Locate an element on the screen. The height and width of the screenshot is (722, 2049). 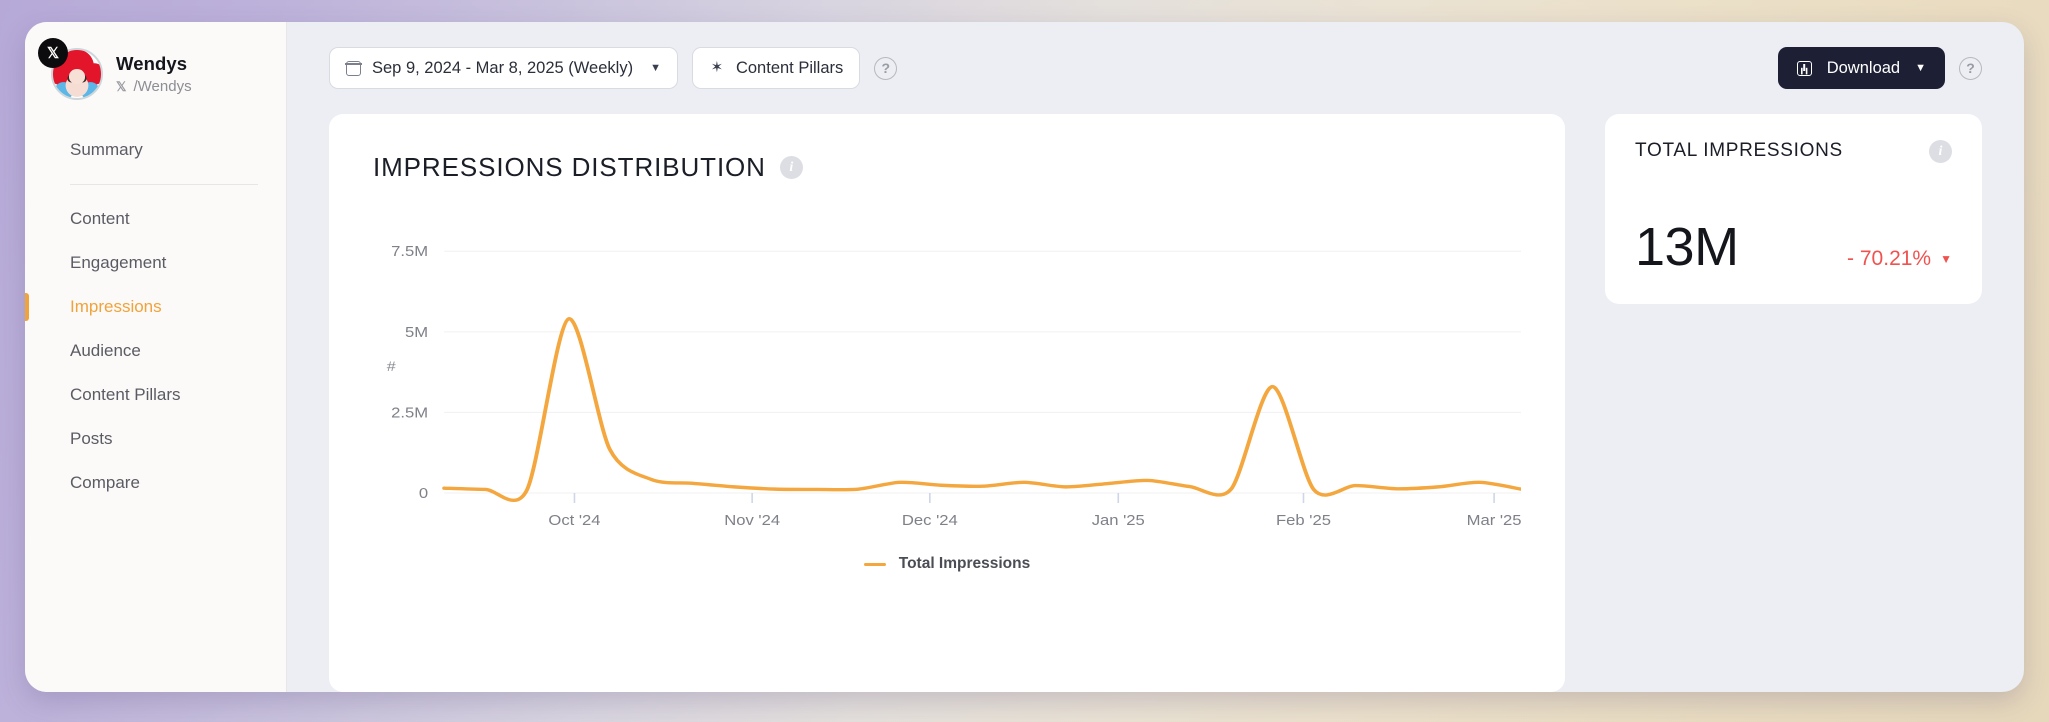
x-axis-tick-label: Jan '25 is located at coordinates (1118, 521).